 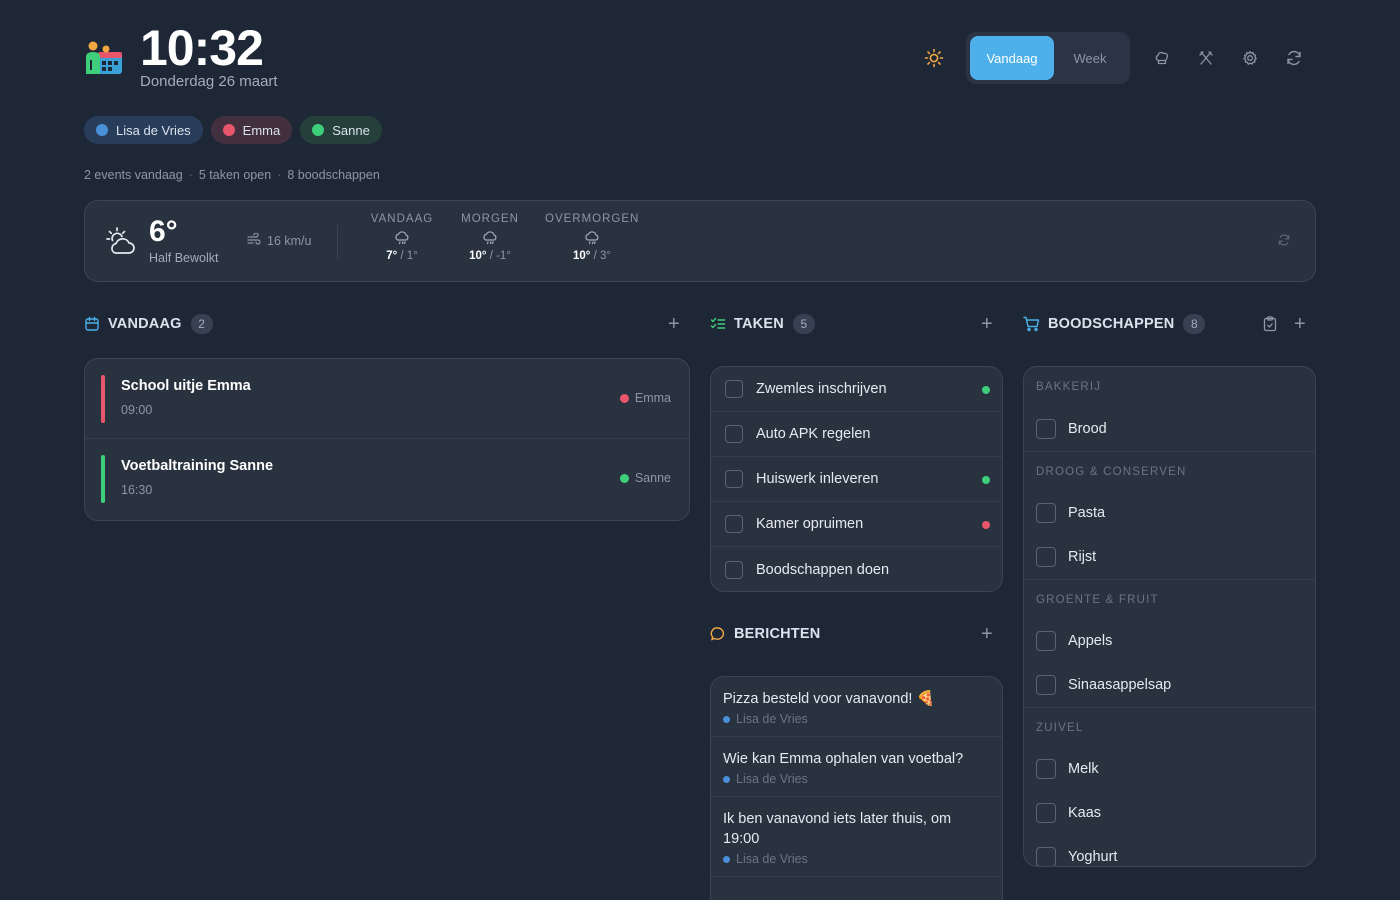 What do you see at coordinates (856, 524) in the screenshot?
I see `task-item: Kamer opruimen` at bounding box center [856, 524].